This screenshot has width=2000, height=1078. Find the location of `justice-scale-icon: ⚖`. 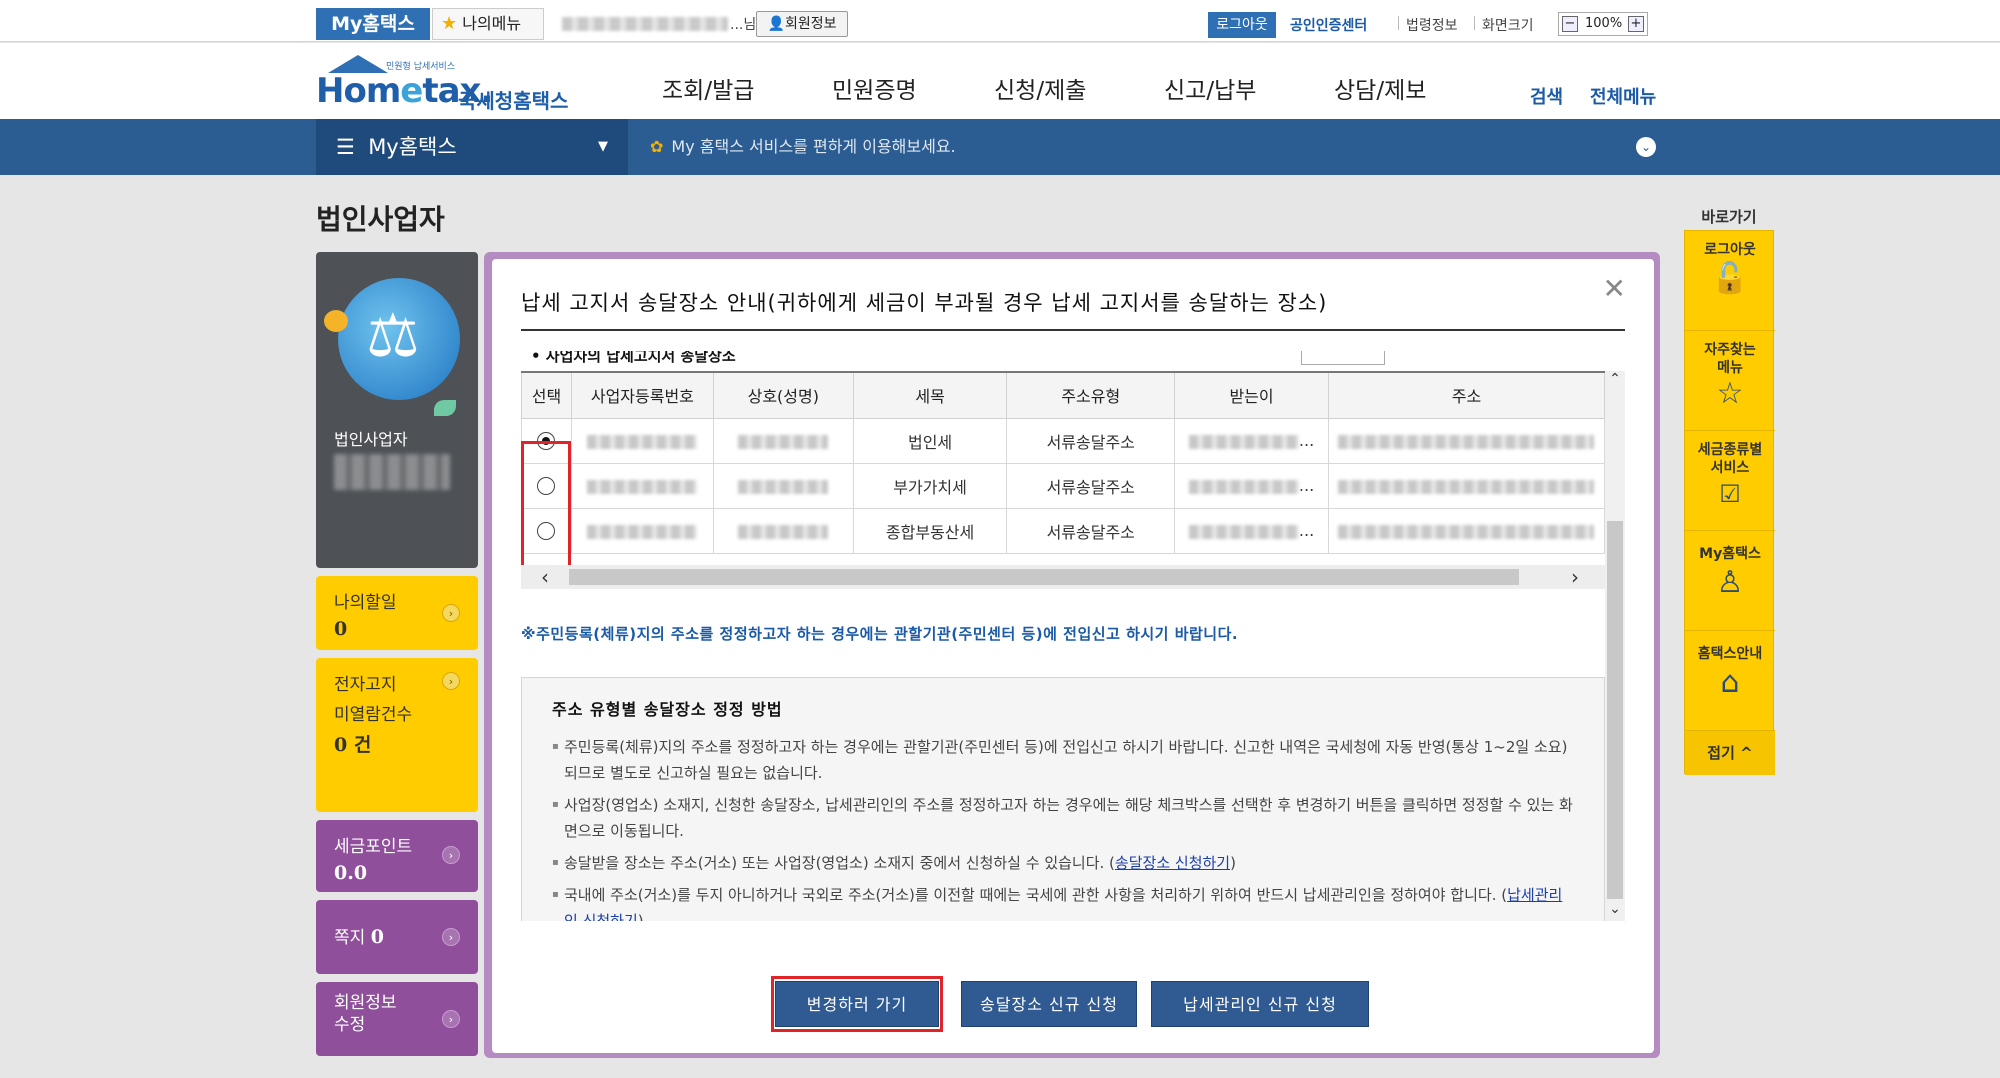

justice-scale-icon: ⚖ is located at coordinates (399, 339).